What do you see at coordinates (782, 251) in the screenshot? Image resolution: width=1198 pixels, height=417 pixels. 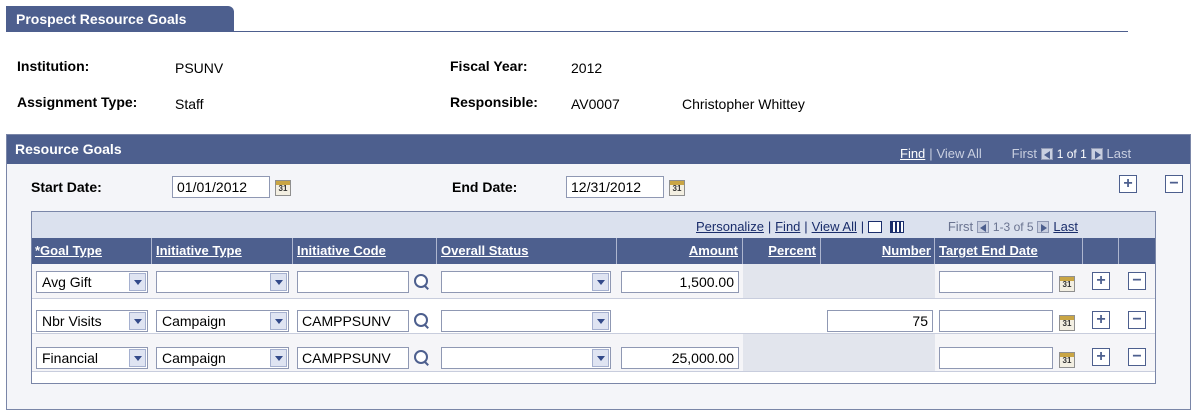 I see `col-percent: Percent` at bounding box center [782, 251].